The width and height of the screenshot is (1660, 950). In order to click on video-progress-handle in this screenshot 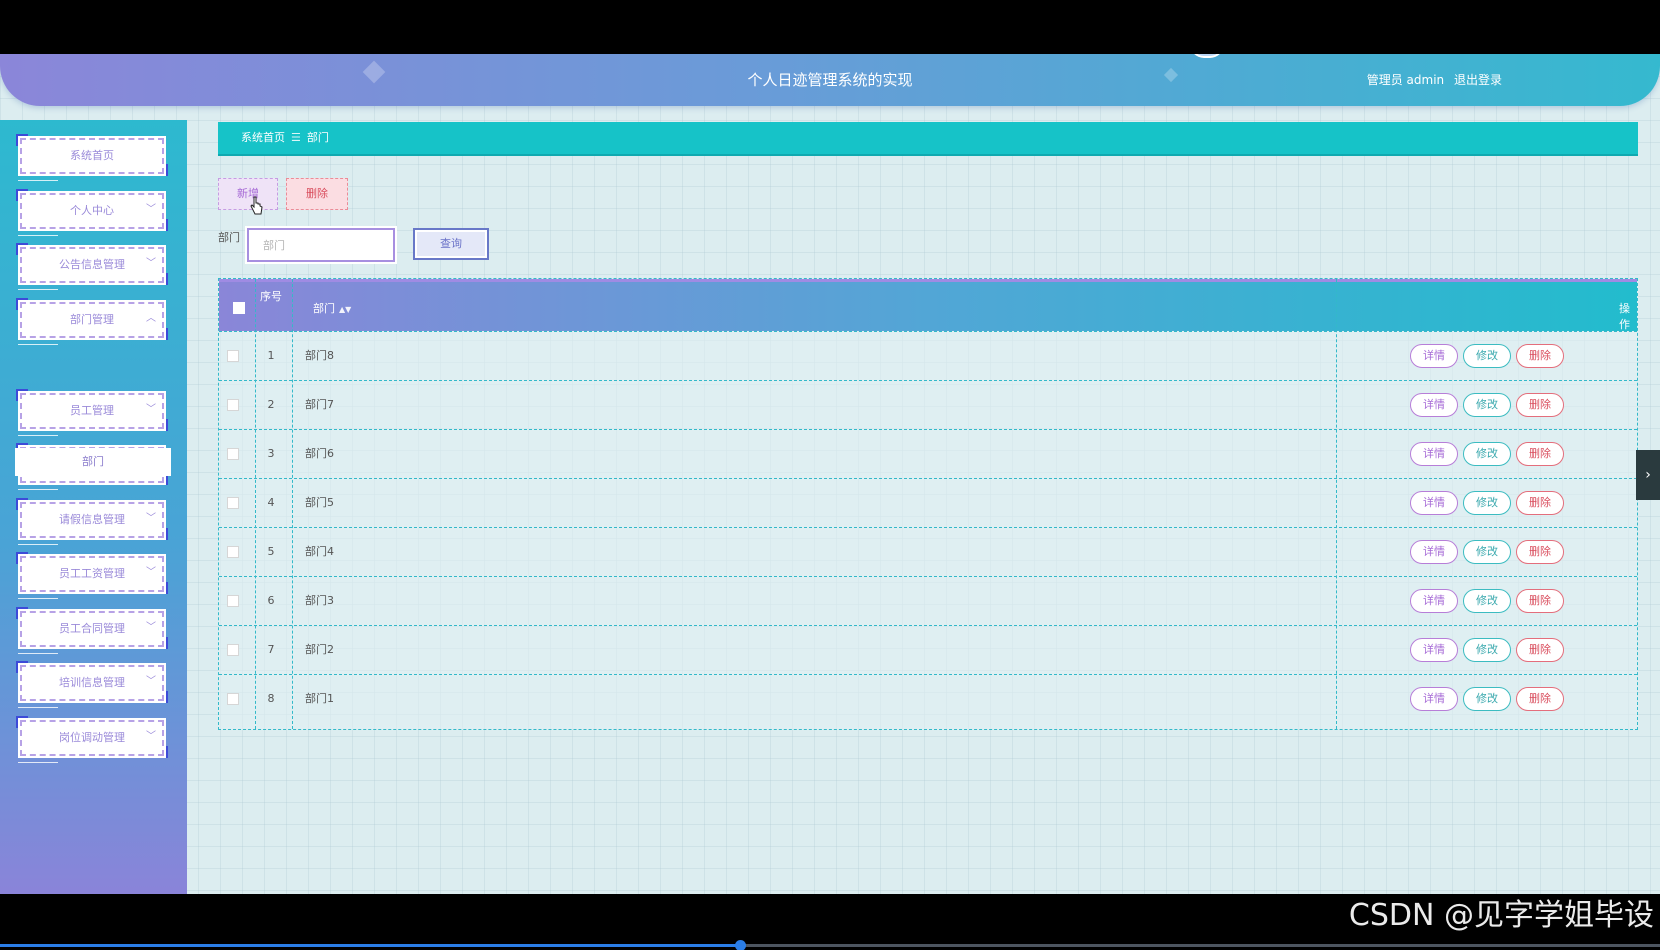, I will do `click(741, 945)`.